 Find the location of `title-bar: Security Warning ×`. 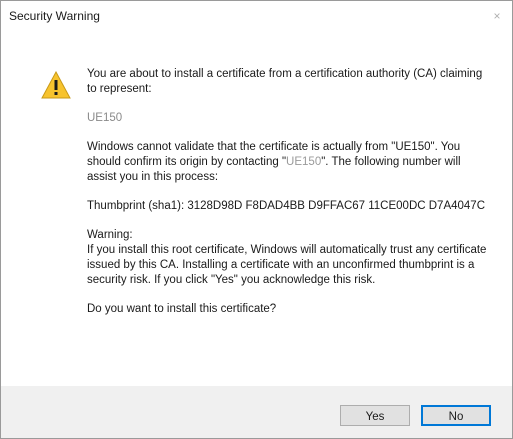

title-bar: Security Warning × is located at coordinates (256, 16).